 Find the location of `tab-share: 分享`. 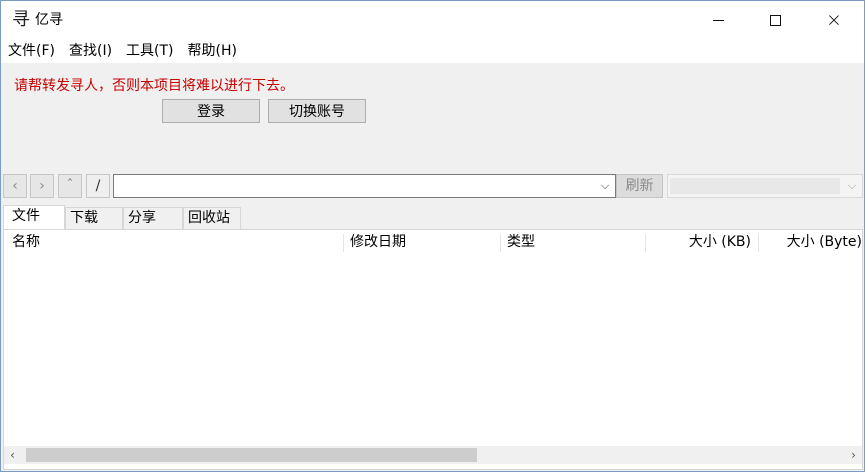

tab-share: 分享 is located at coordinates (153, 218).